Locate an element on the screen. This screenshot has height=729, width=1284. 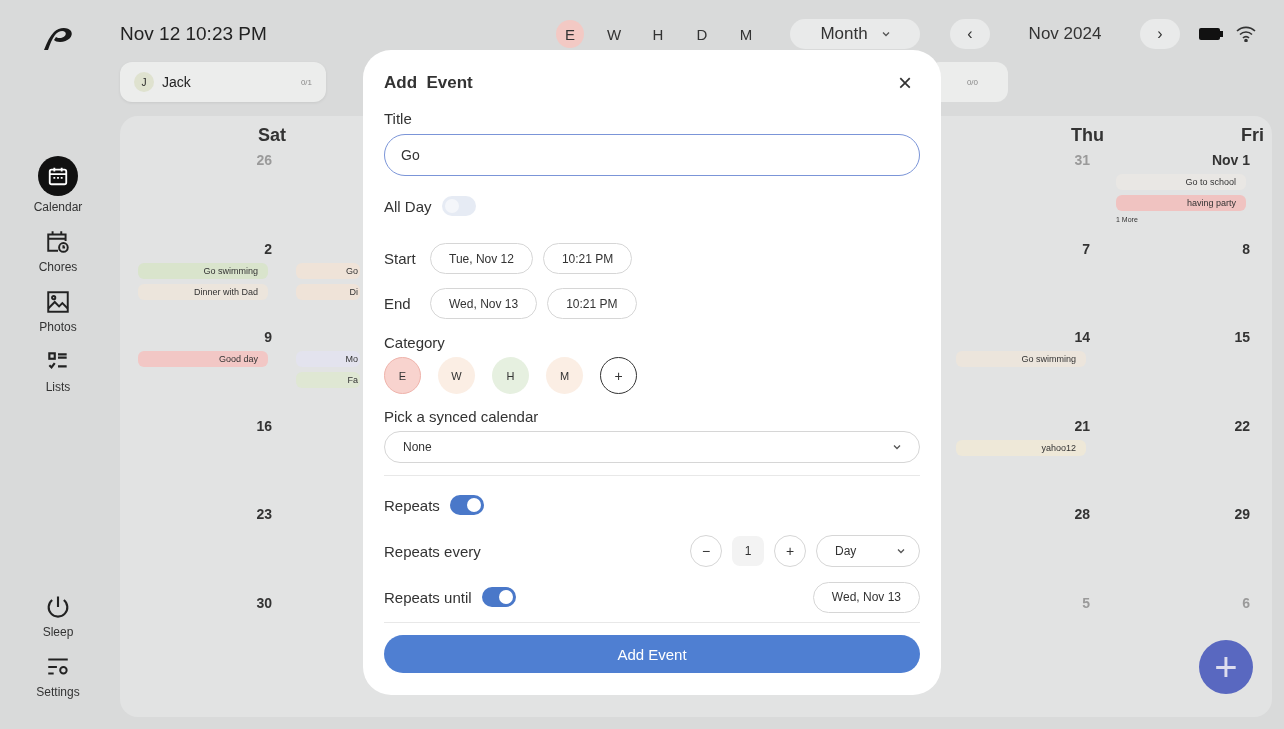
date-number: 23 is located at coordinates (264, 515).